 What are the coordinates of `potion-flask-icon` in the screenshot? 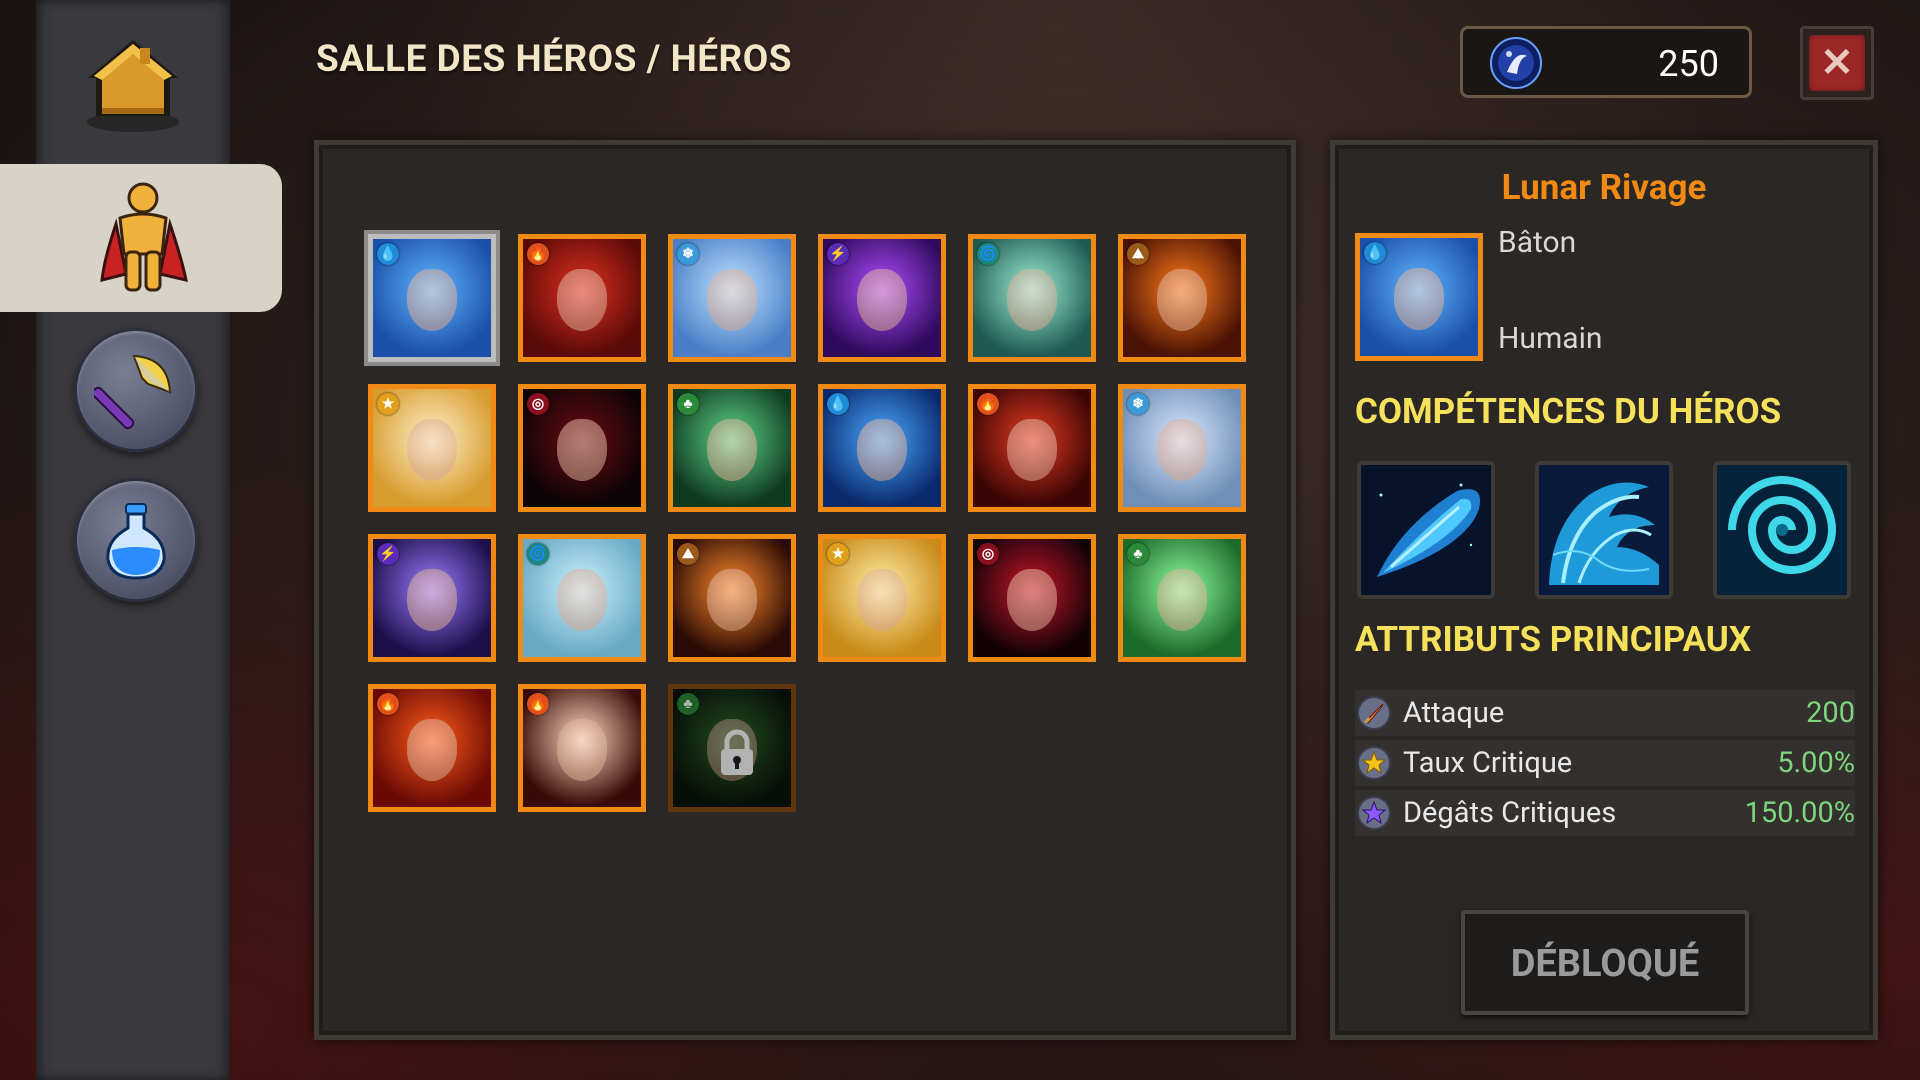 It's located at (136, 541).